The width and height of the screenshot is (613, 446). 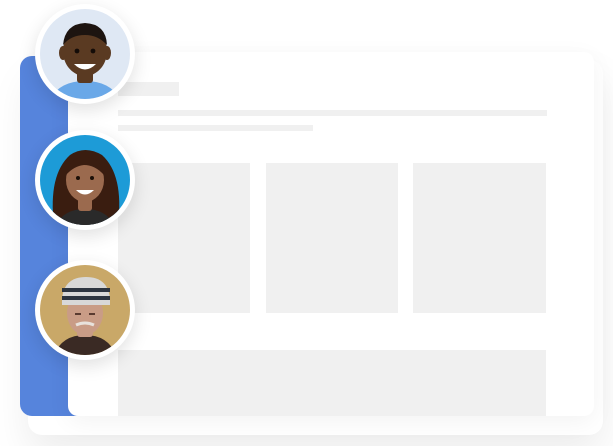 I want to click on avatar-woman, so click(x=85, y=180).